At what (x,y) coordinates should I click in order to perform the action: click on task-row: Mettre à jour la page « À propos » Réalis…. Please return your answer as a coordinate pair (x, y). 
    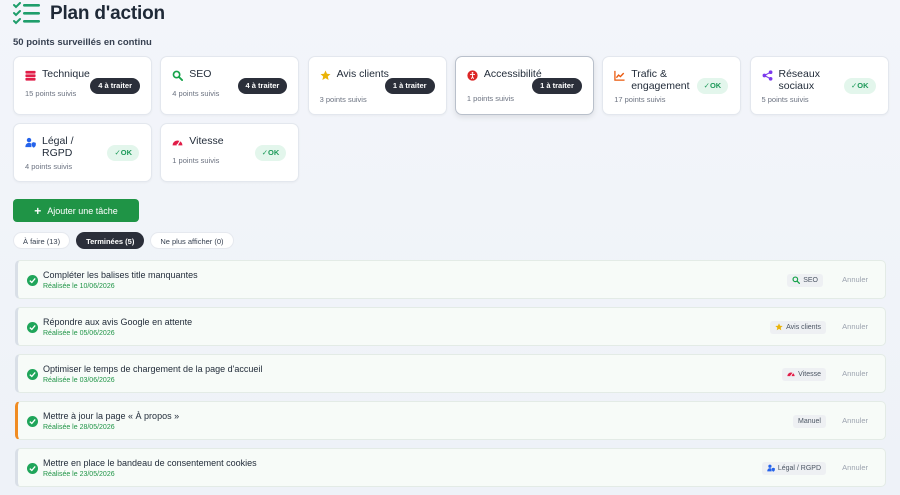
    Looking at the image, I should click on (450, 420).